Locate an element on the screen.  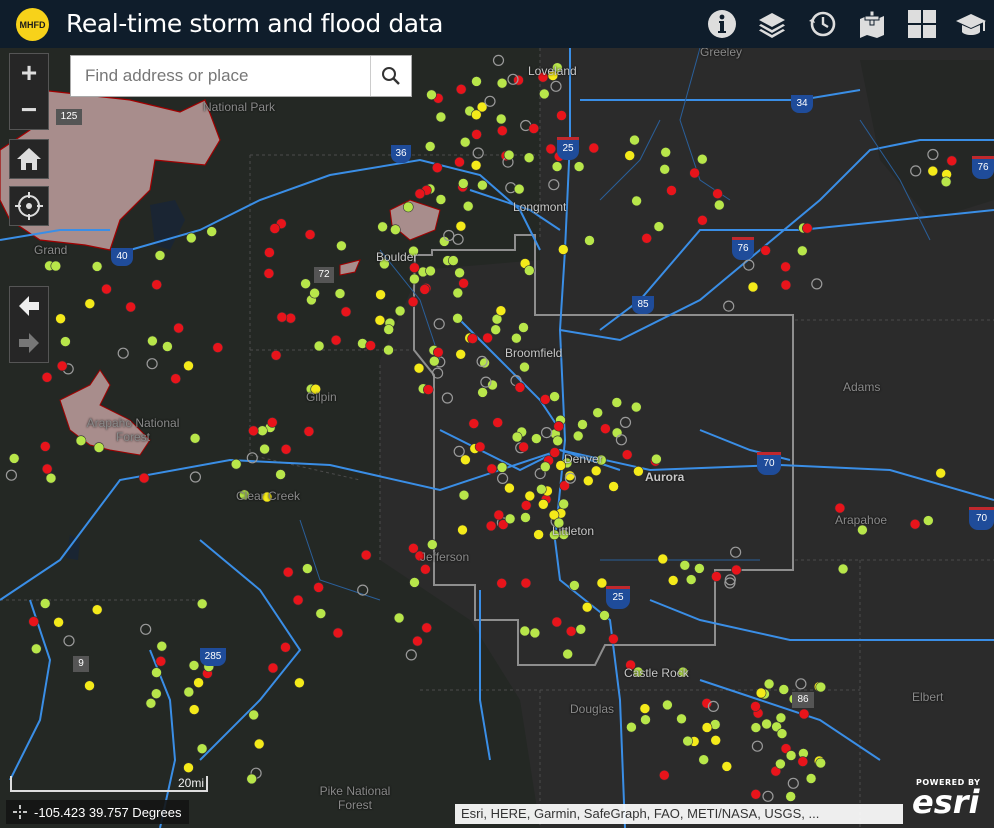
esri-logo: POWERED BY esri is located at coordinates (950, 800).